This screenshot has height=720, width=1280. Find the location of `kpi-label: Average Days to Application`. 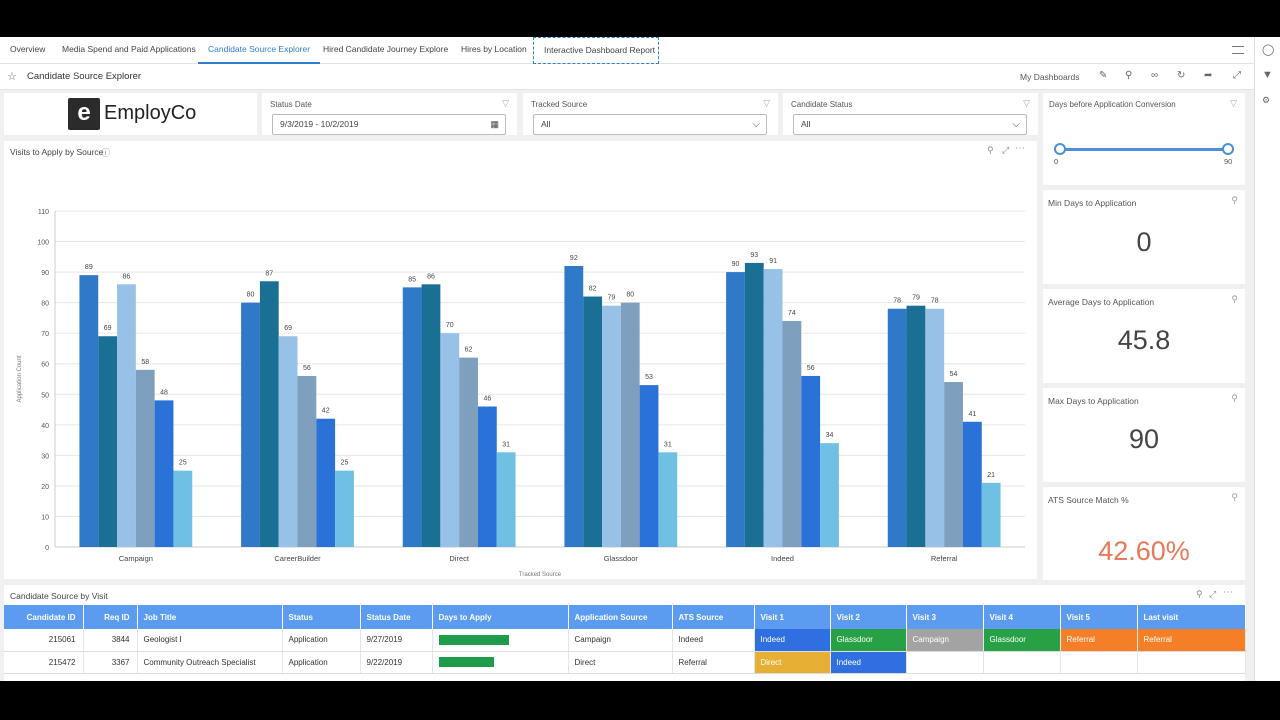

kpi-label: Average Days to Application is located at coordinates (1101, 302).